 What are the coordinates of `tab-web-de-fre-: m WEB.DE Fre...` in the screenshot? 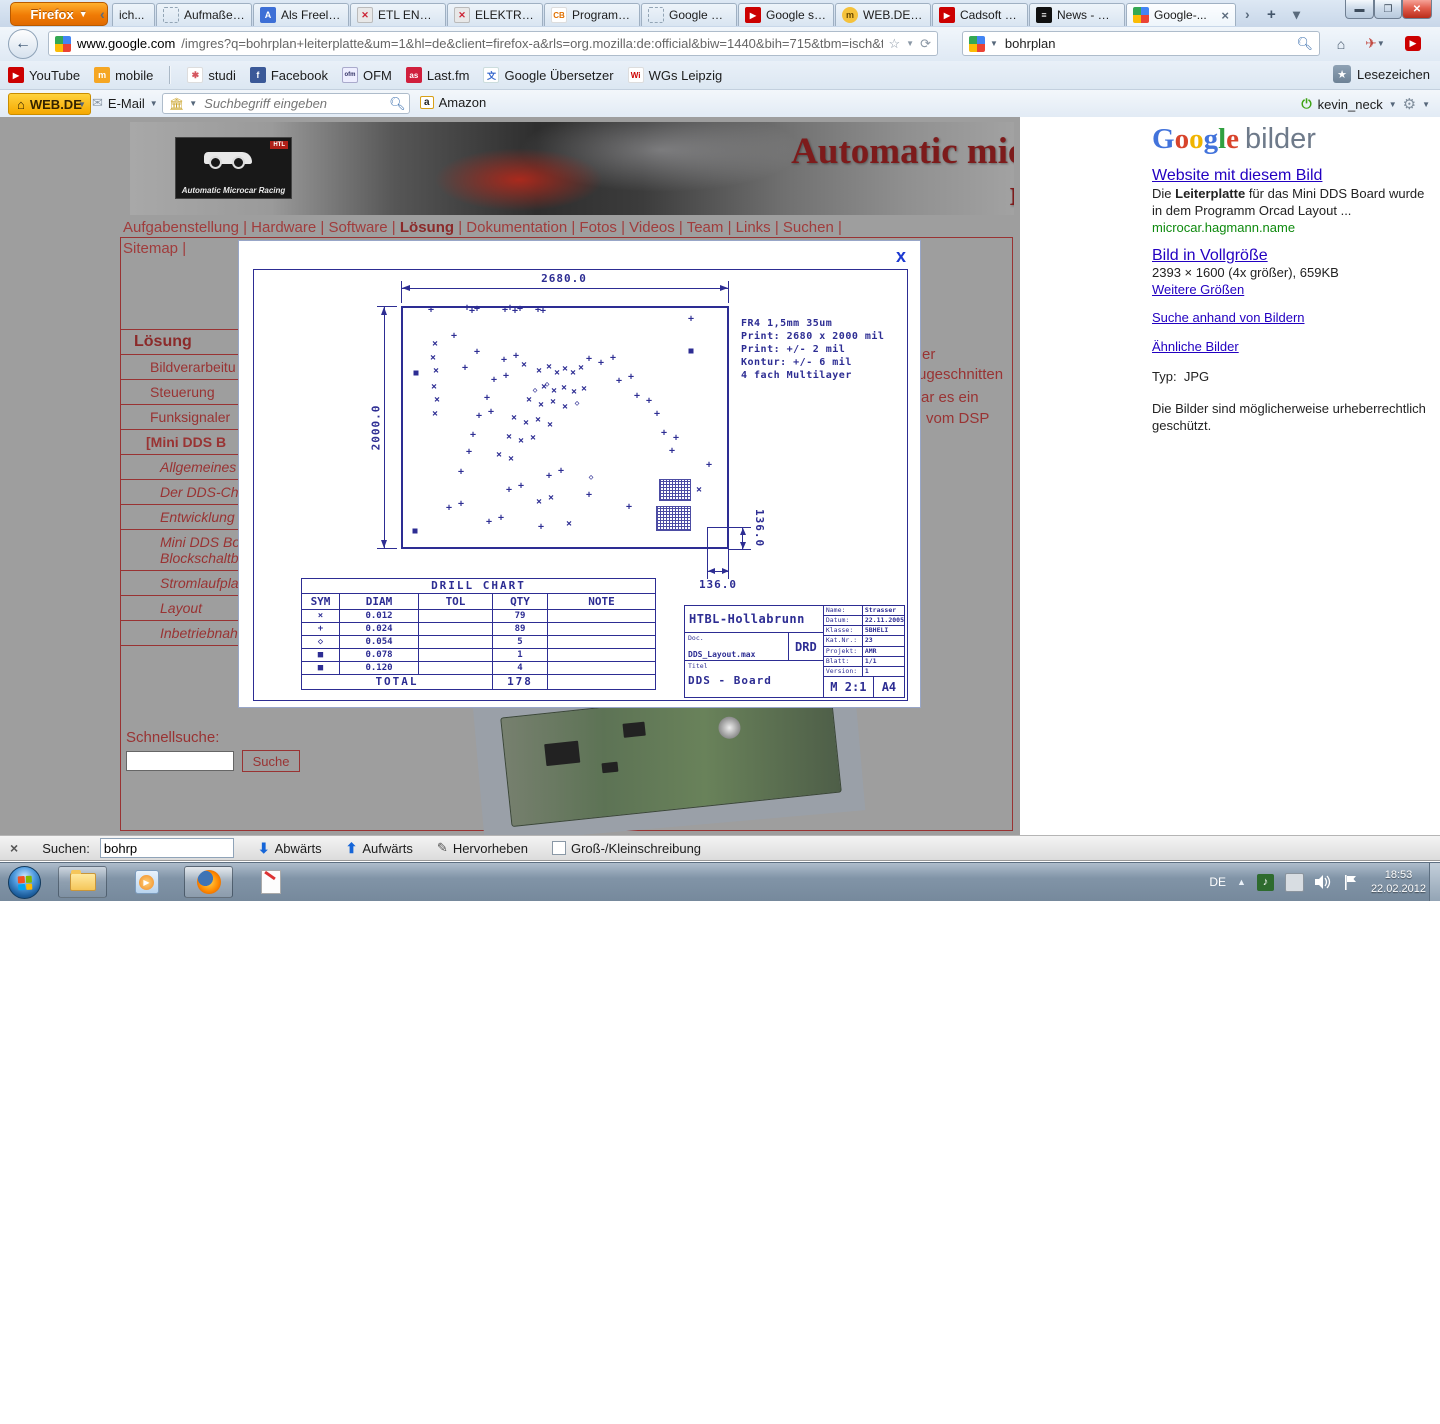 It's located at (883, 14).